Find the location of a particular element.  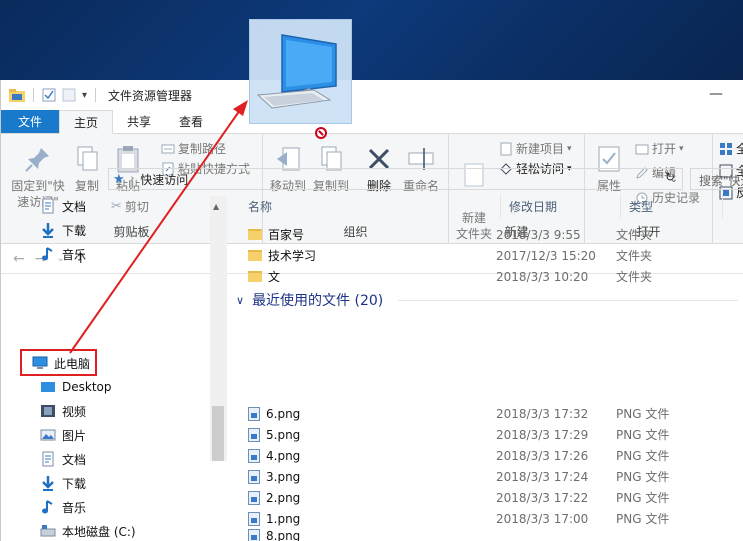

sidebar-item-downloads-2: 下载 is located at coordinates (63, 483).